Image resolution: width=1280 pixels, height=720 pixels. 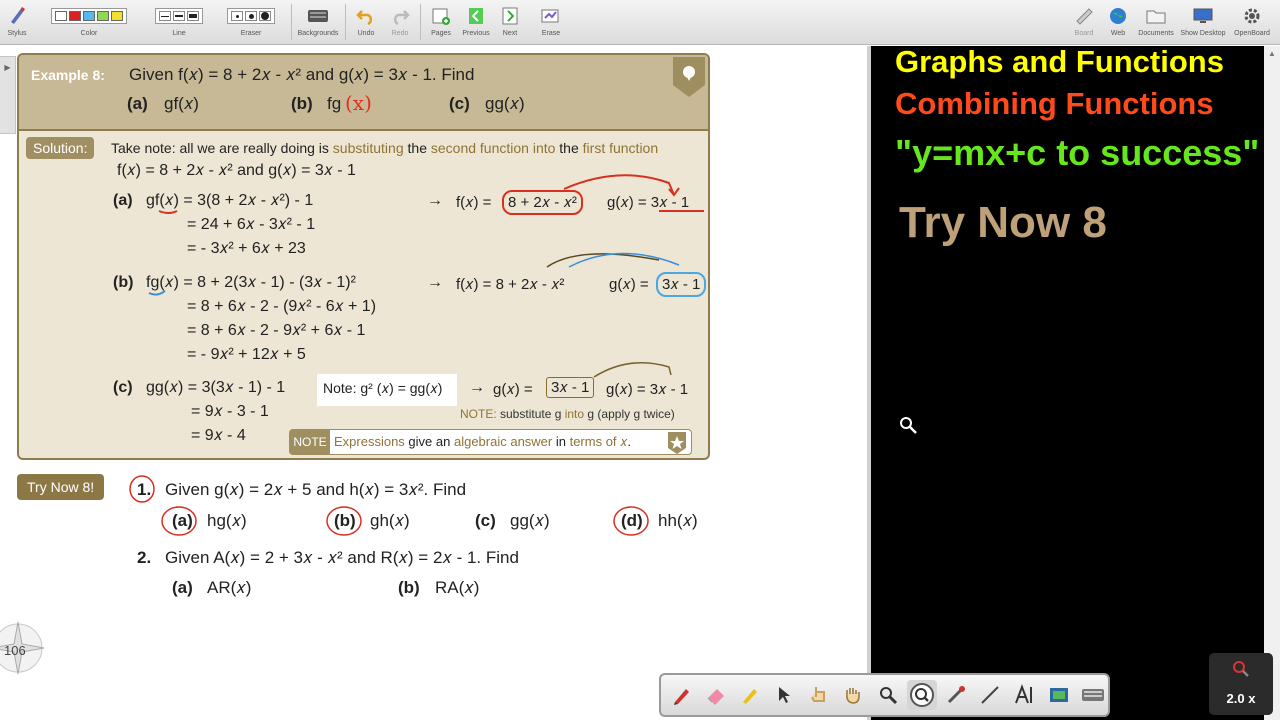 I want to click on keyboard-icon, so click(x=1093, y=695).